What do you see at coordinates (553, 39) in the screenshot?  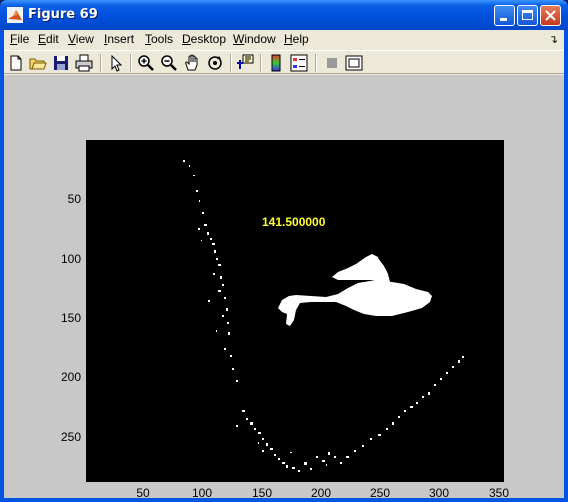 I see `dock-arrow-icon: ↴` at bounding box center [553, 39].